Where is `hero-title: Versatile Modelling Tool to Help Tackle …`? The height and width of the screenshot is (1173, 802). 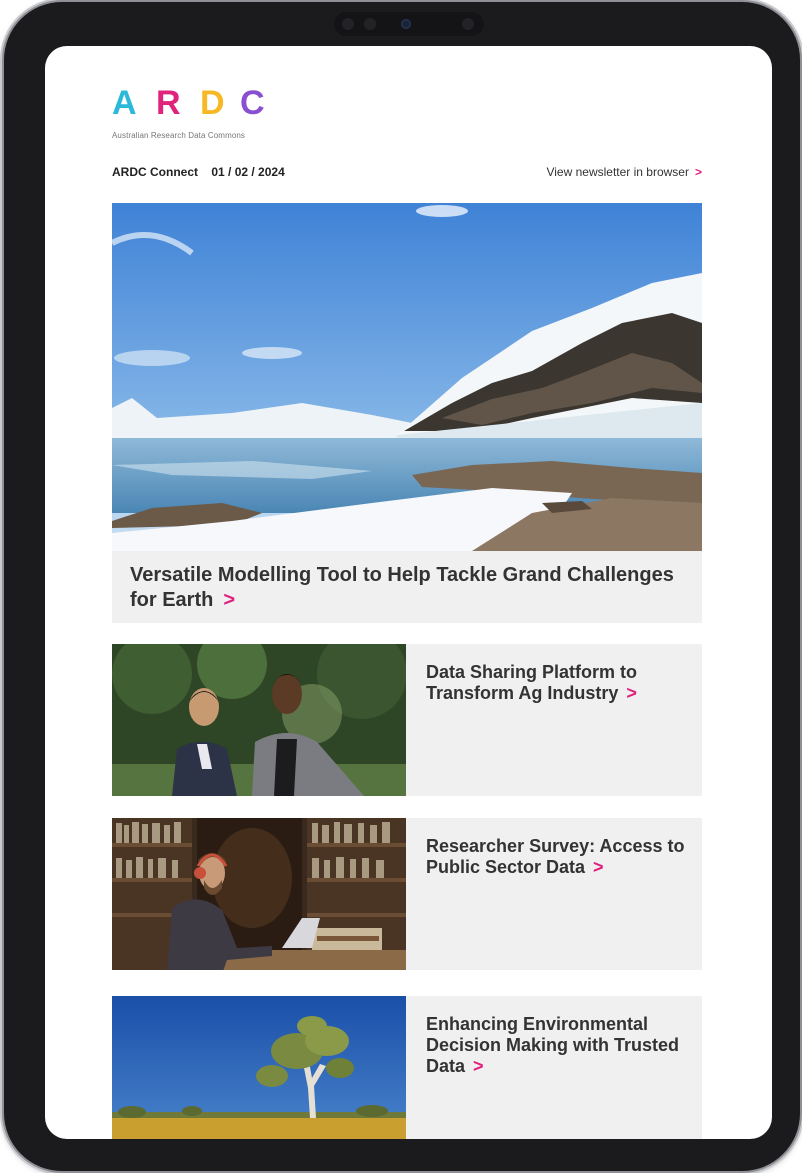 hero-title: Versatile Modelling Tool to Help Tackle … is located at coordinates (407, 588).